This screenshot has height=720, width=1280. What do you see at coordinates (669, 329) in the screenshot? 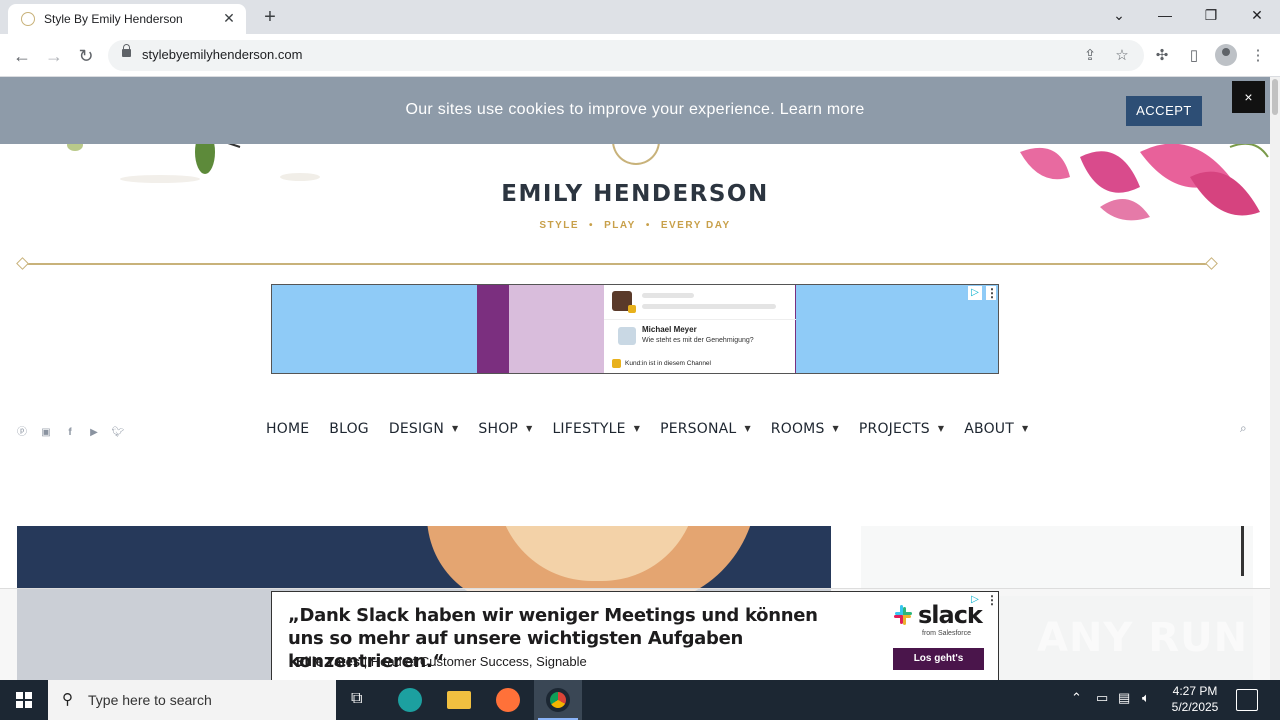
I see `ad-sender-name: Michael Meyer` at bounding box center [669, 329].